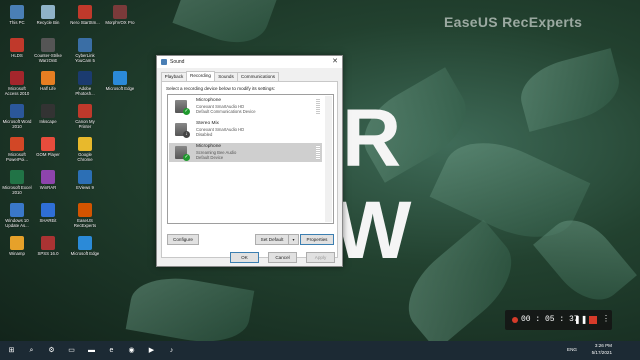  Describe the element at coordinates (293, 239) in the screenshot. I see `chevron-down-icon: ▾` at that location.